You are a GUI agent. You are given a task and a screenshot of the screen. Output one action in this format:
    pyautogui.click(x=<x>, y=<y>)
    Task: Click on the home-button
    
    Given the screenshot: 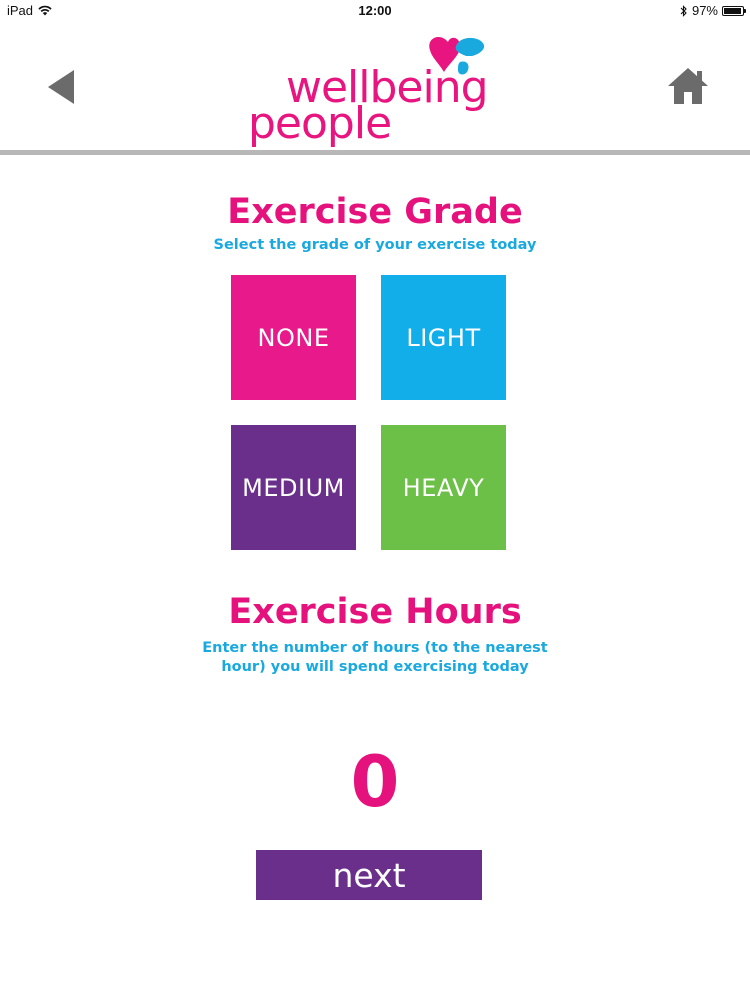 What is the action you would take?
    pyautogui.click(x=688, y=86)
    